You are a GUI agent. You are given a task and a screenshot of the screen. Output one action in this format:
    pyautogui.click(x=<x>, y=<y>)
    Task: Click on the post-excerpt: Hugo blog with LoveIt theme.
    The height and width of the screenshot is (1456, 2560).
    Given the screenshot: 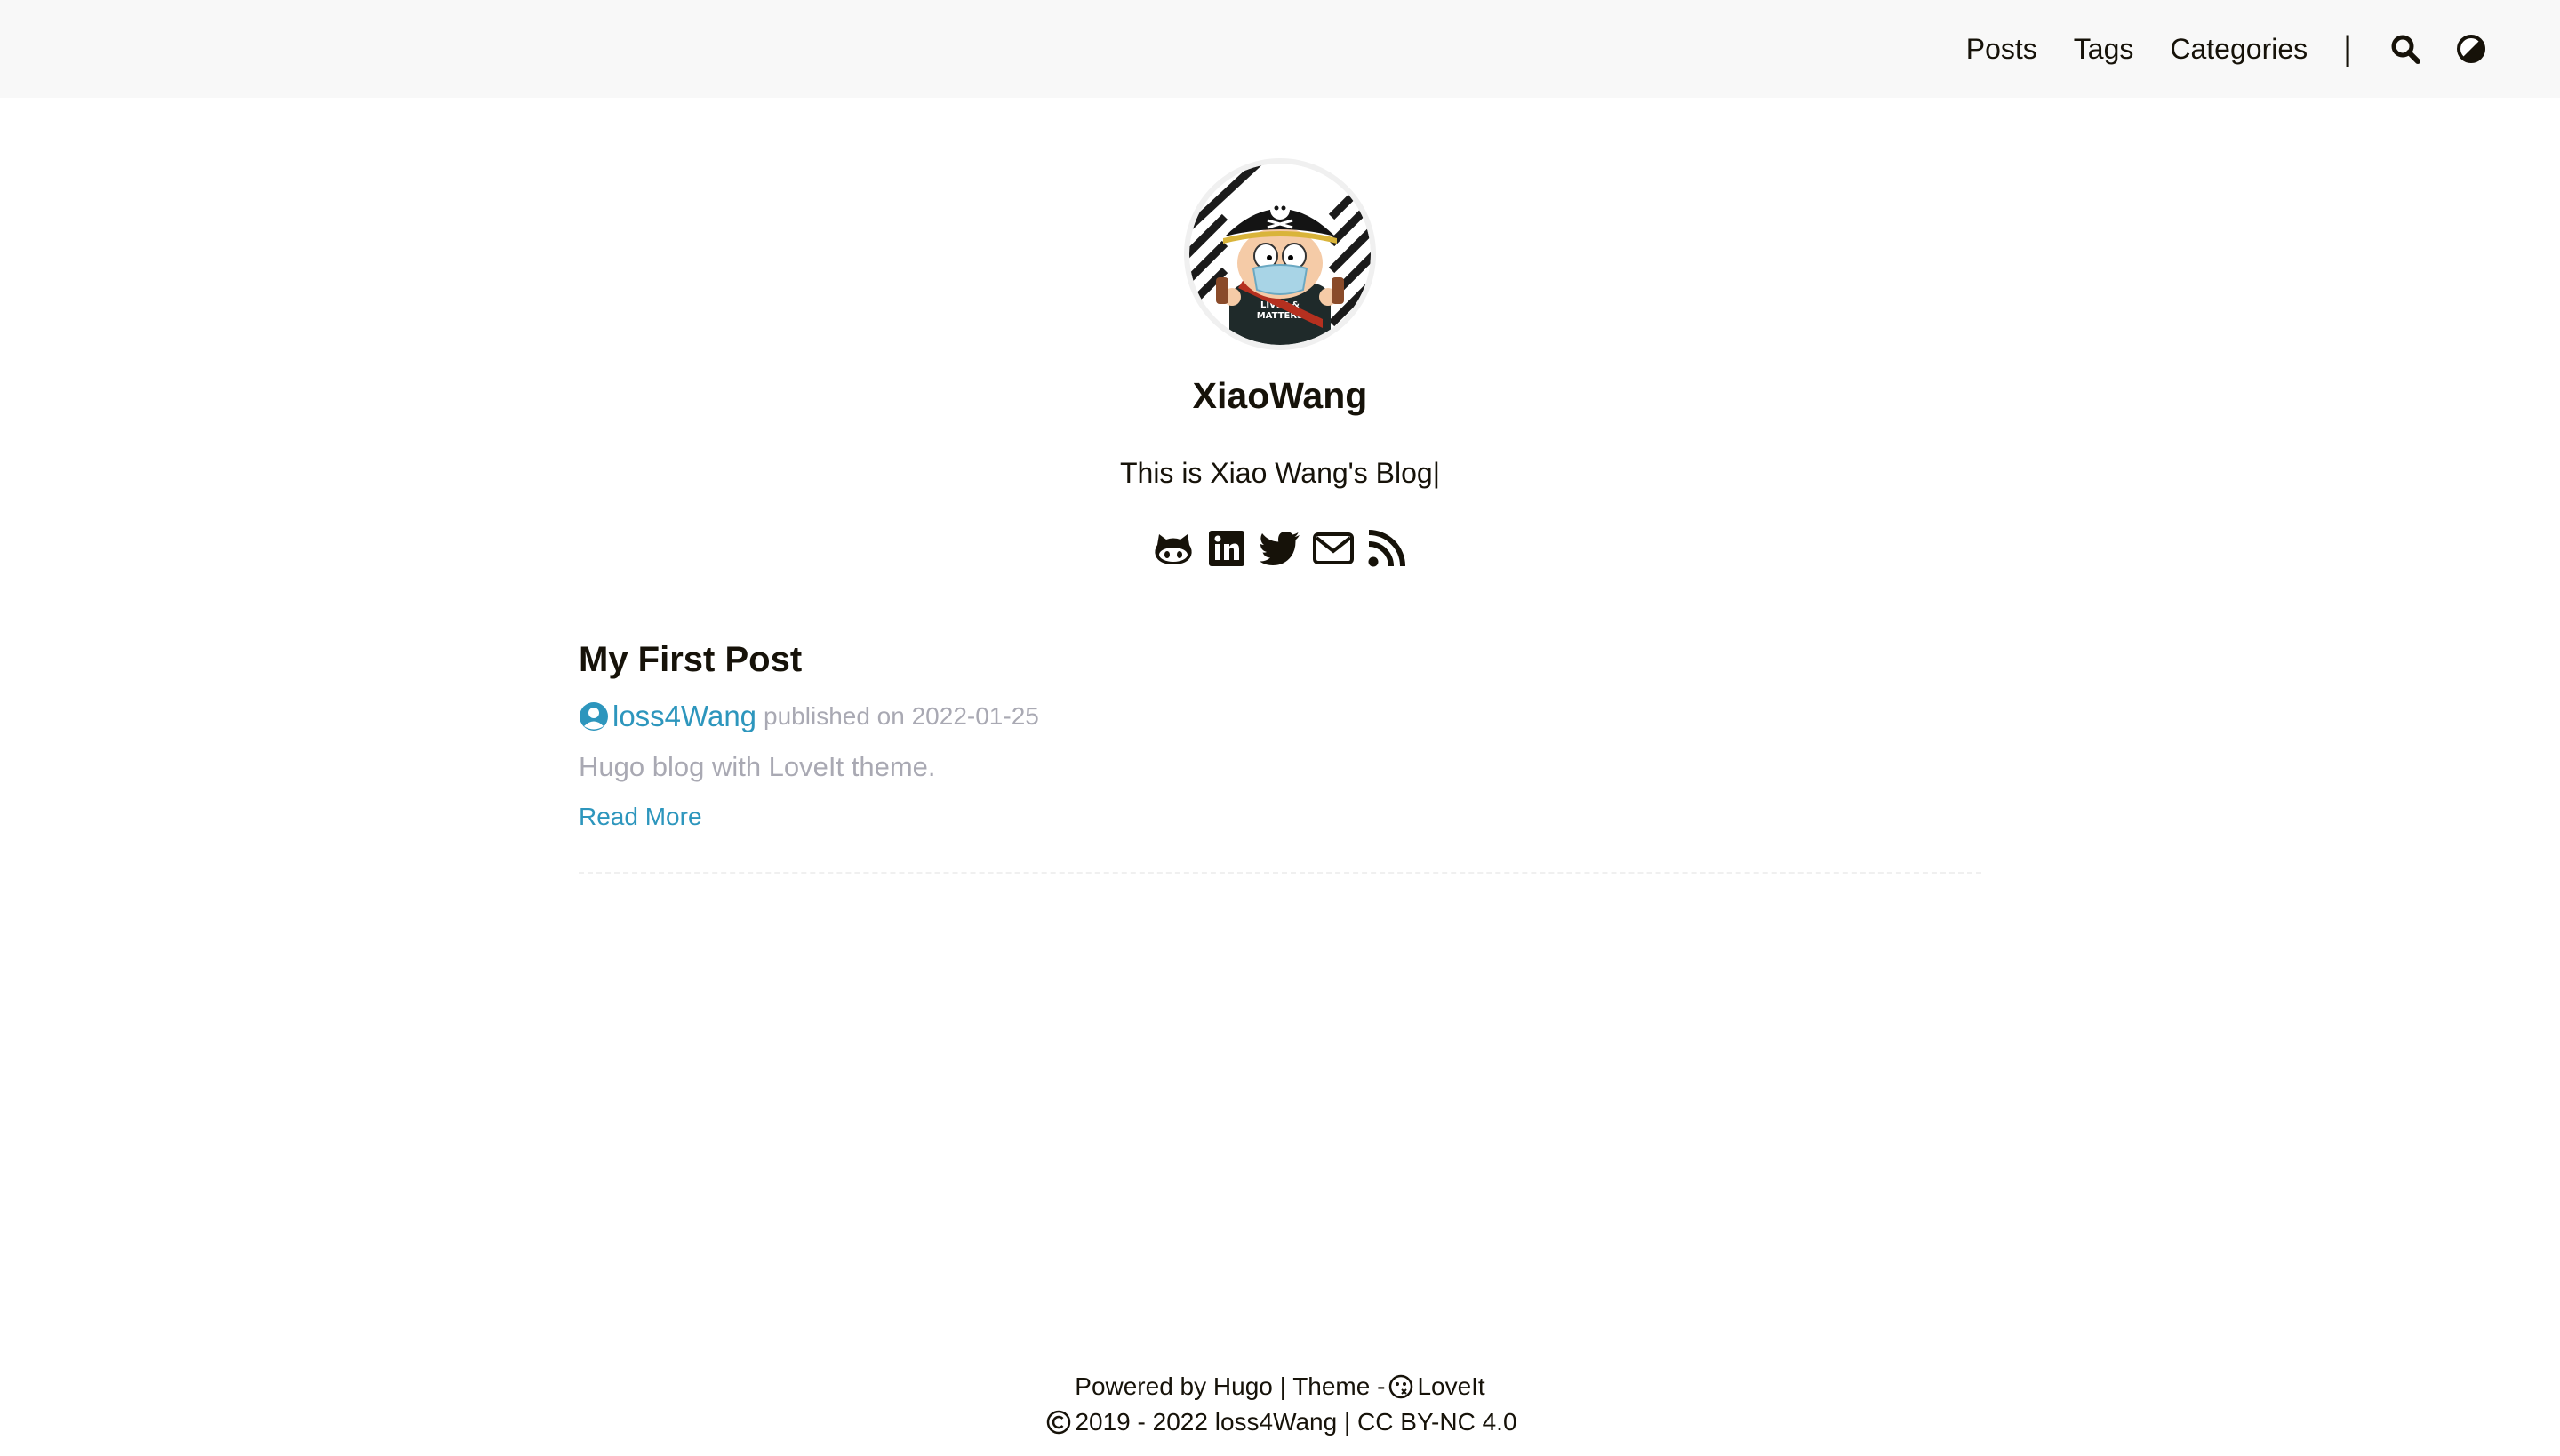 What is the action you would take?
    pyautogui.click(x=757, y=766)
    